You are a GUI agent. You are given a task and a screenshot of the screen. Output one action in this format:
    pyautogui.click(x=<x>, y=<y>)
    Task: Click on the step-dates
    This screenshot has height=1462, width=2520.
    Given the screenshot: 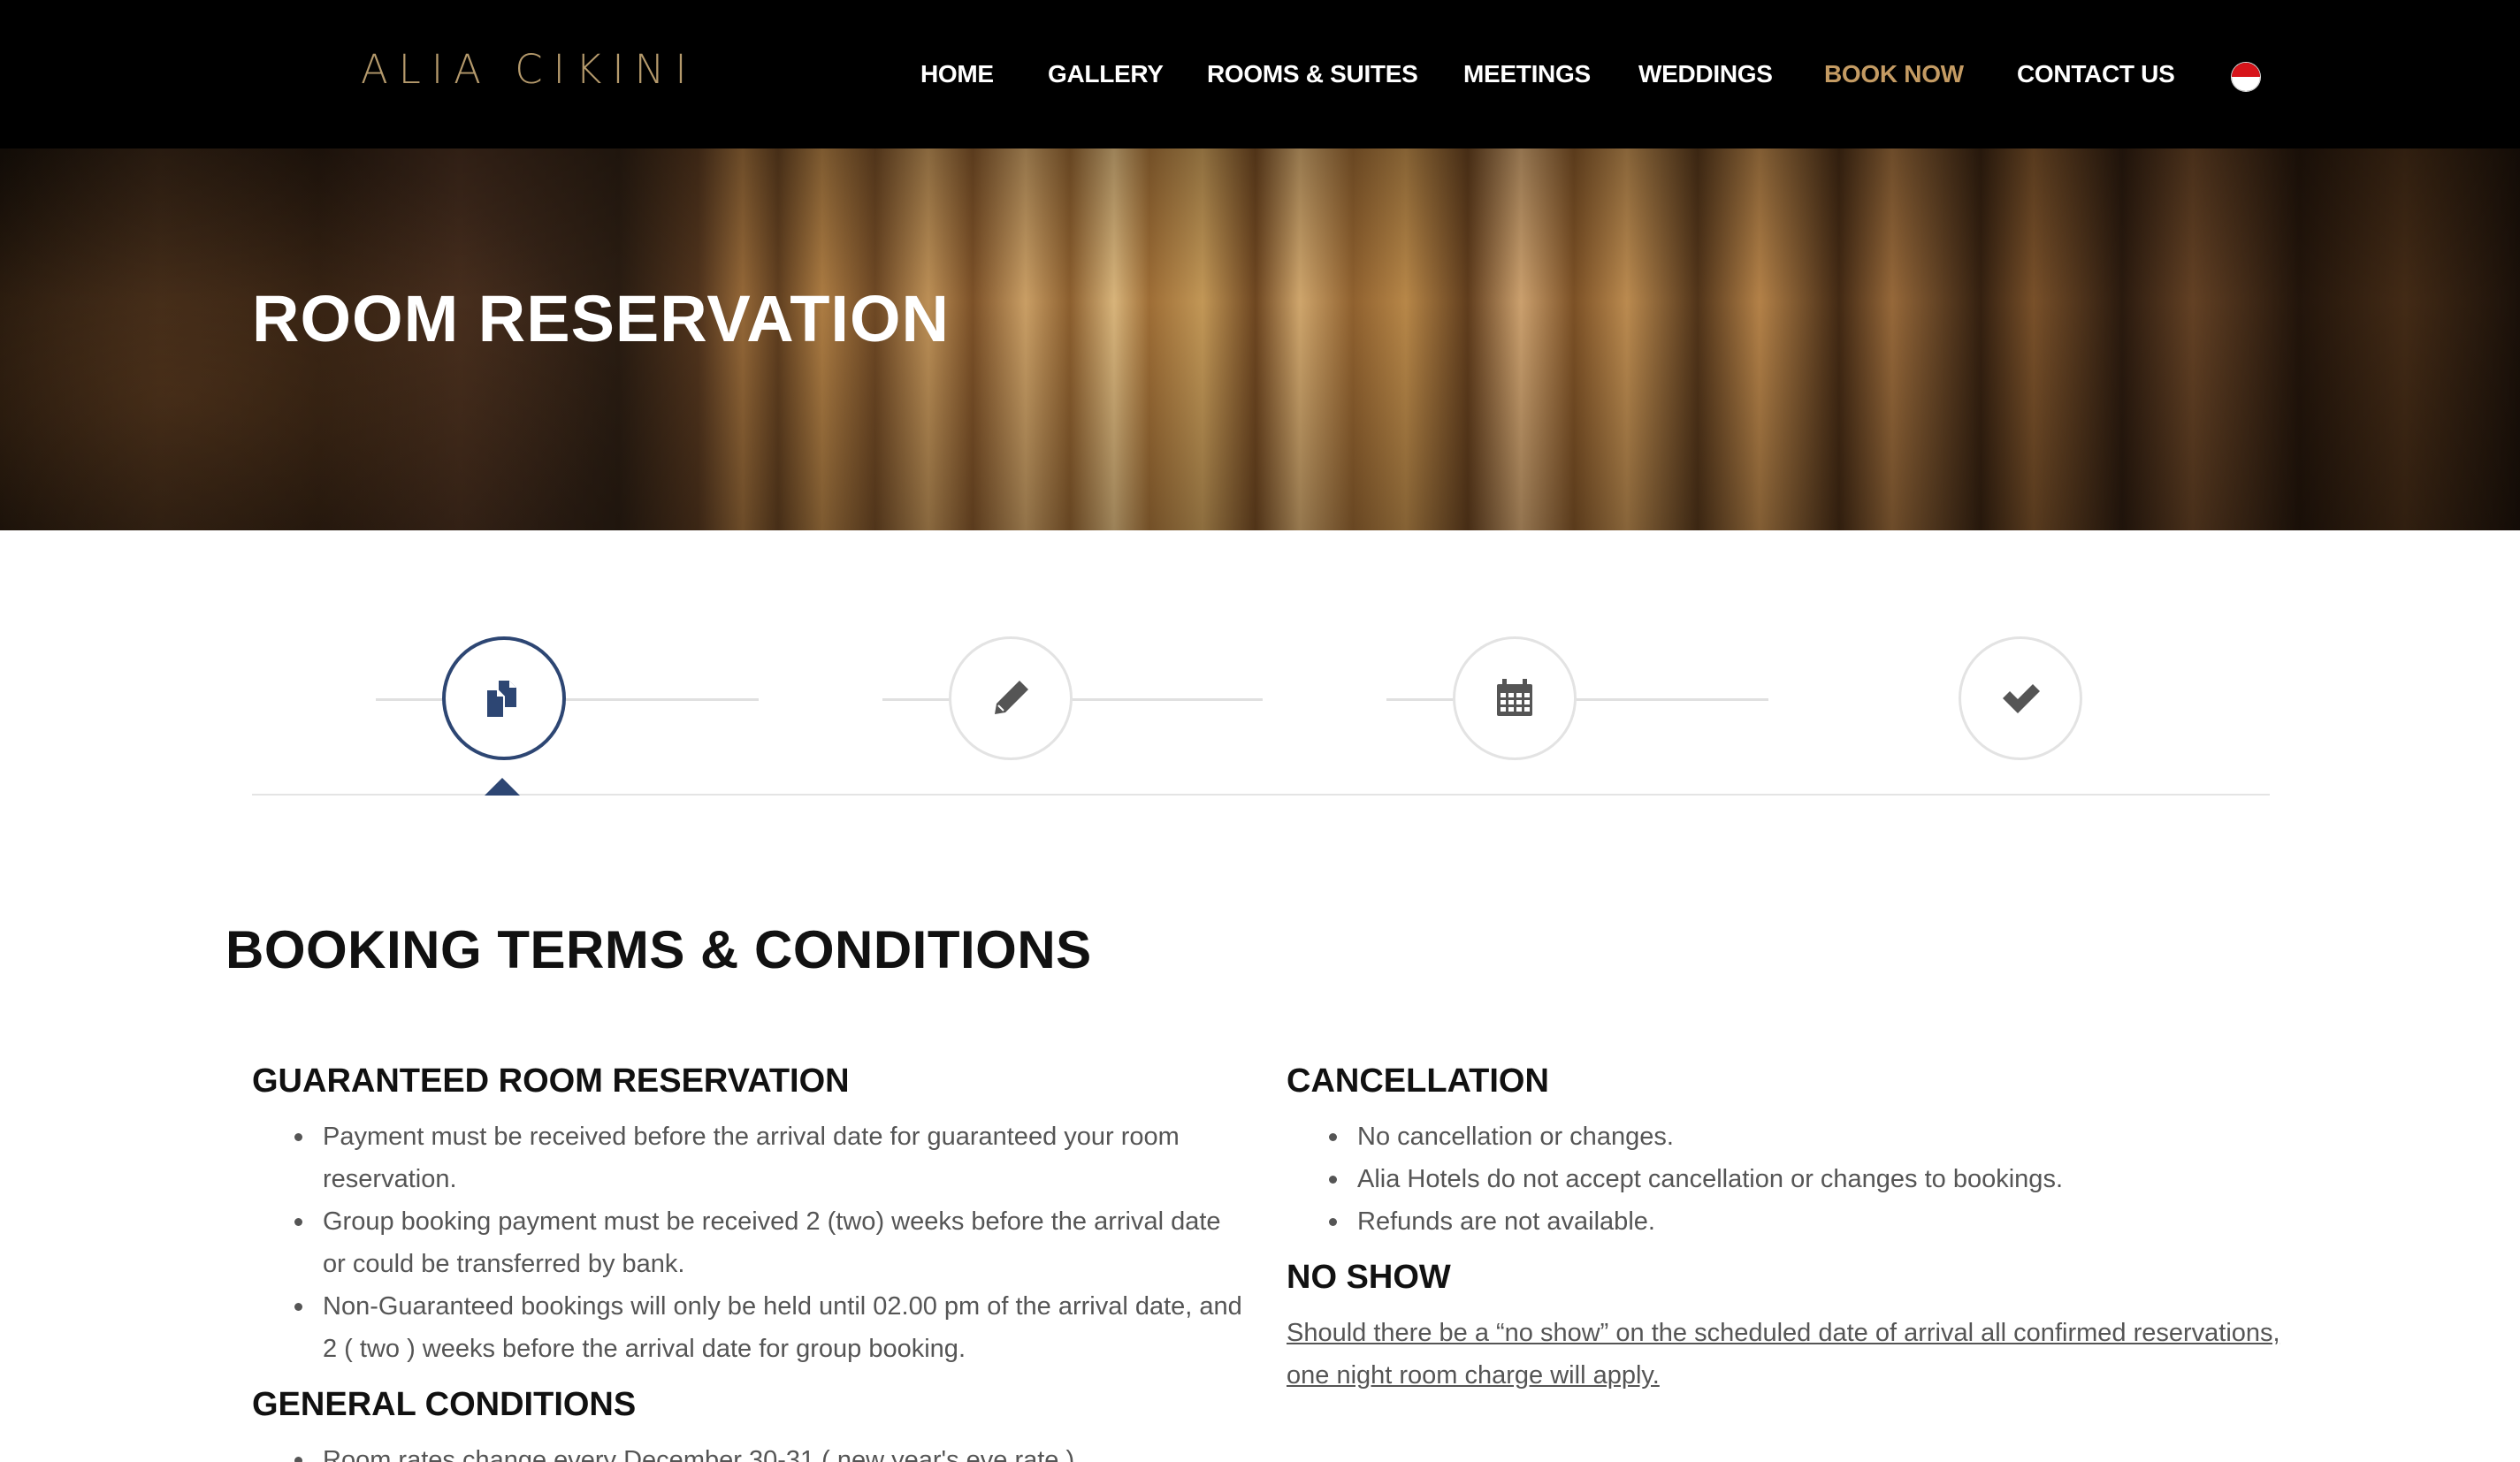 What is the action you would take?
    pyautogui.click(x=1515, y=698)
    